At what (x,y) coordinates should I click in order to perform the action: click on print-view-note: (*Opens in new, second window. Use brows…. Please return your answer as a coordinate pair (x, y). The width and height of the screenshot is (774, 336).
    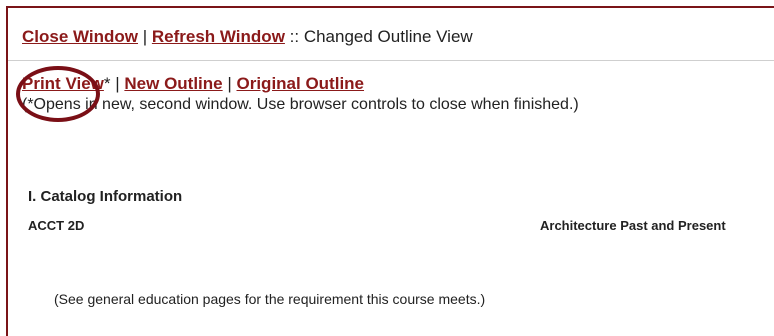
    Looking at the image, I should click on (300, 104).